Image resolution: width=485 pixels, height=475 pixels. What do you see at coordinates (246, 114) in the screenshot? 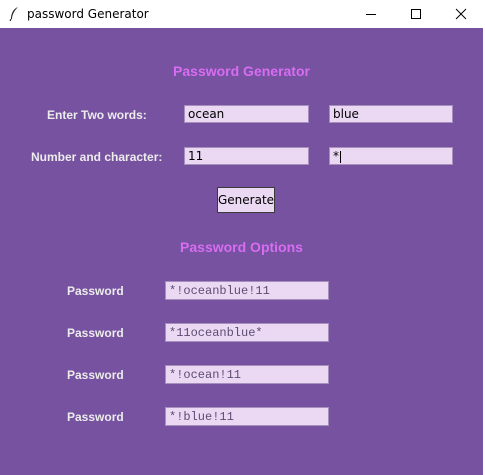
I see `word1-input` at bounding box center [246, 114].